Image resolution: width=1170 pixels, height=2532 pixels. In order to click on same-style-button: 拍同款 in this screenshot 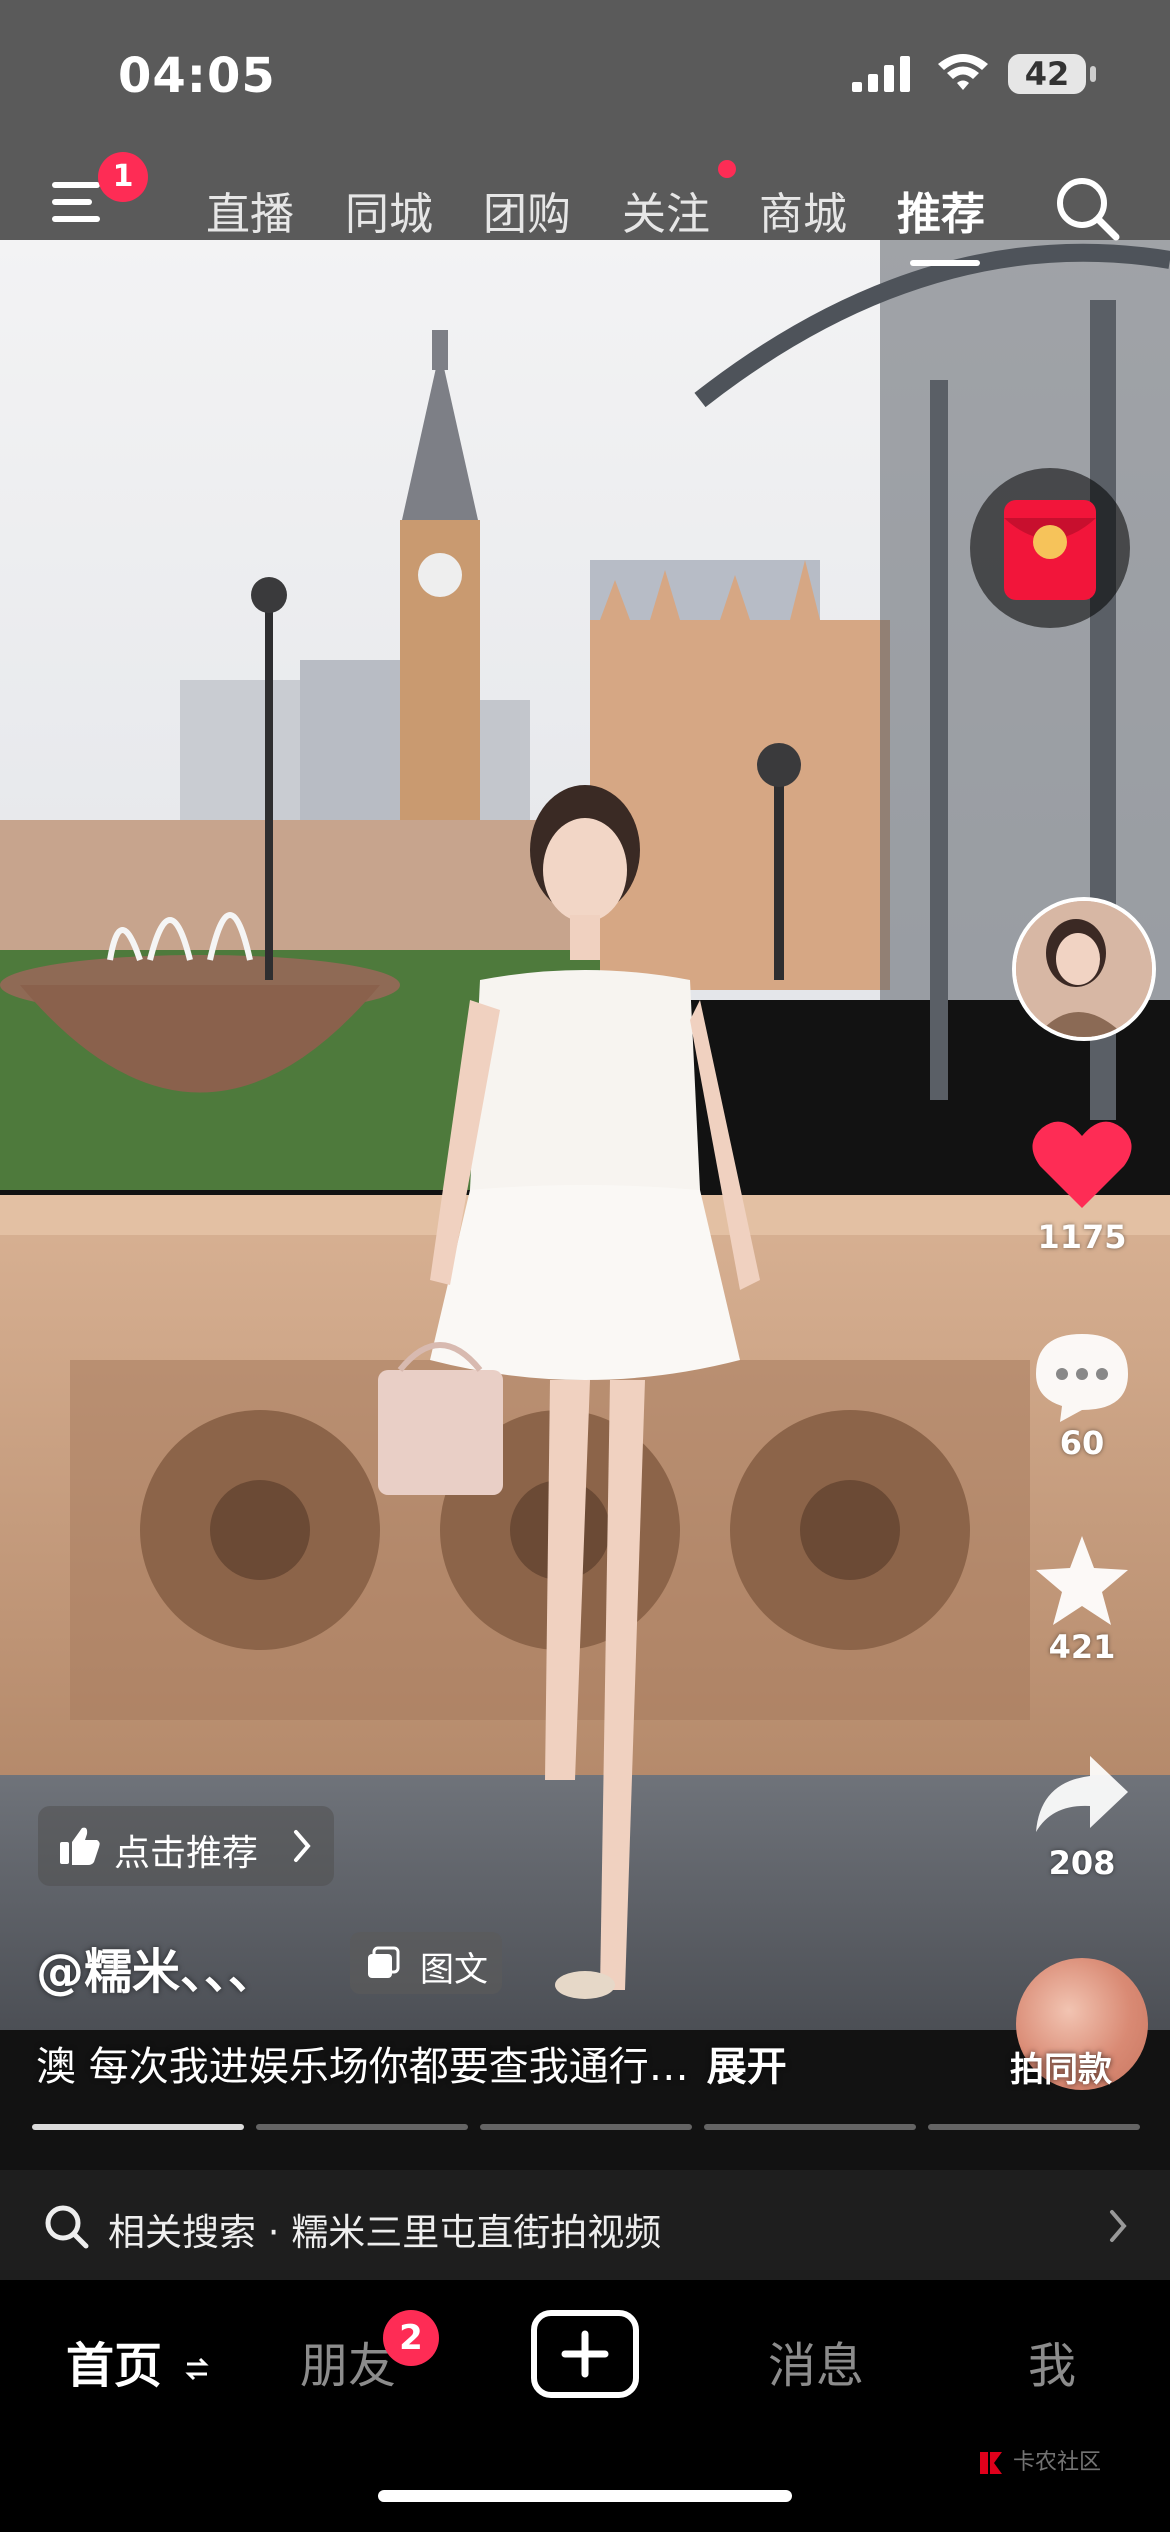, I will do `click(1061, 2066)`.